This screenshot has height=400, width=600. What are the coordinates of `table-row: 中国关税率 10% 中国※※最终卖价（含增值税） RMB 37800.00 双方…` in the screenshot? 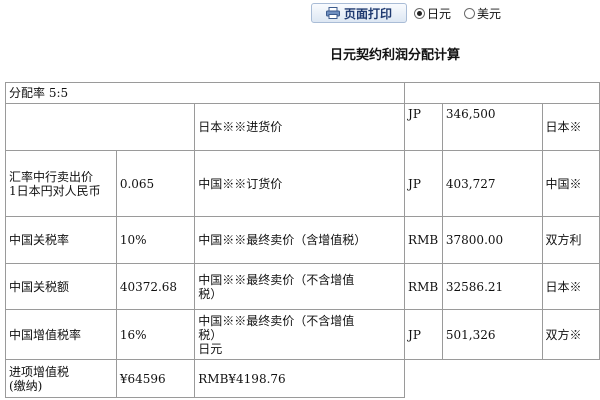 It's located at (302, 240).